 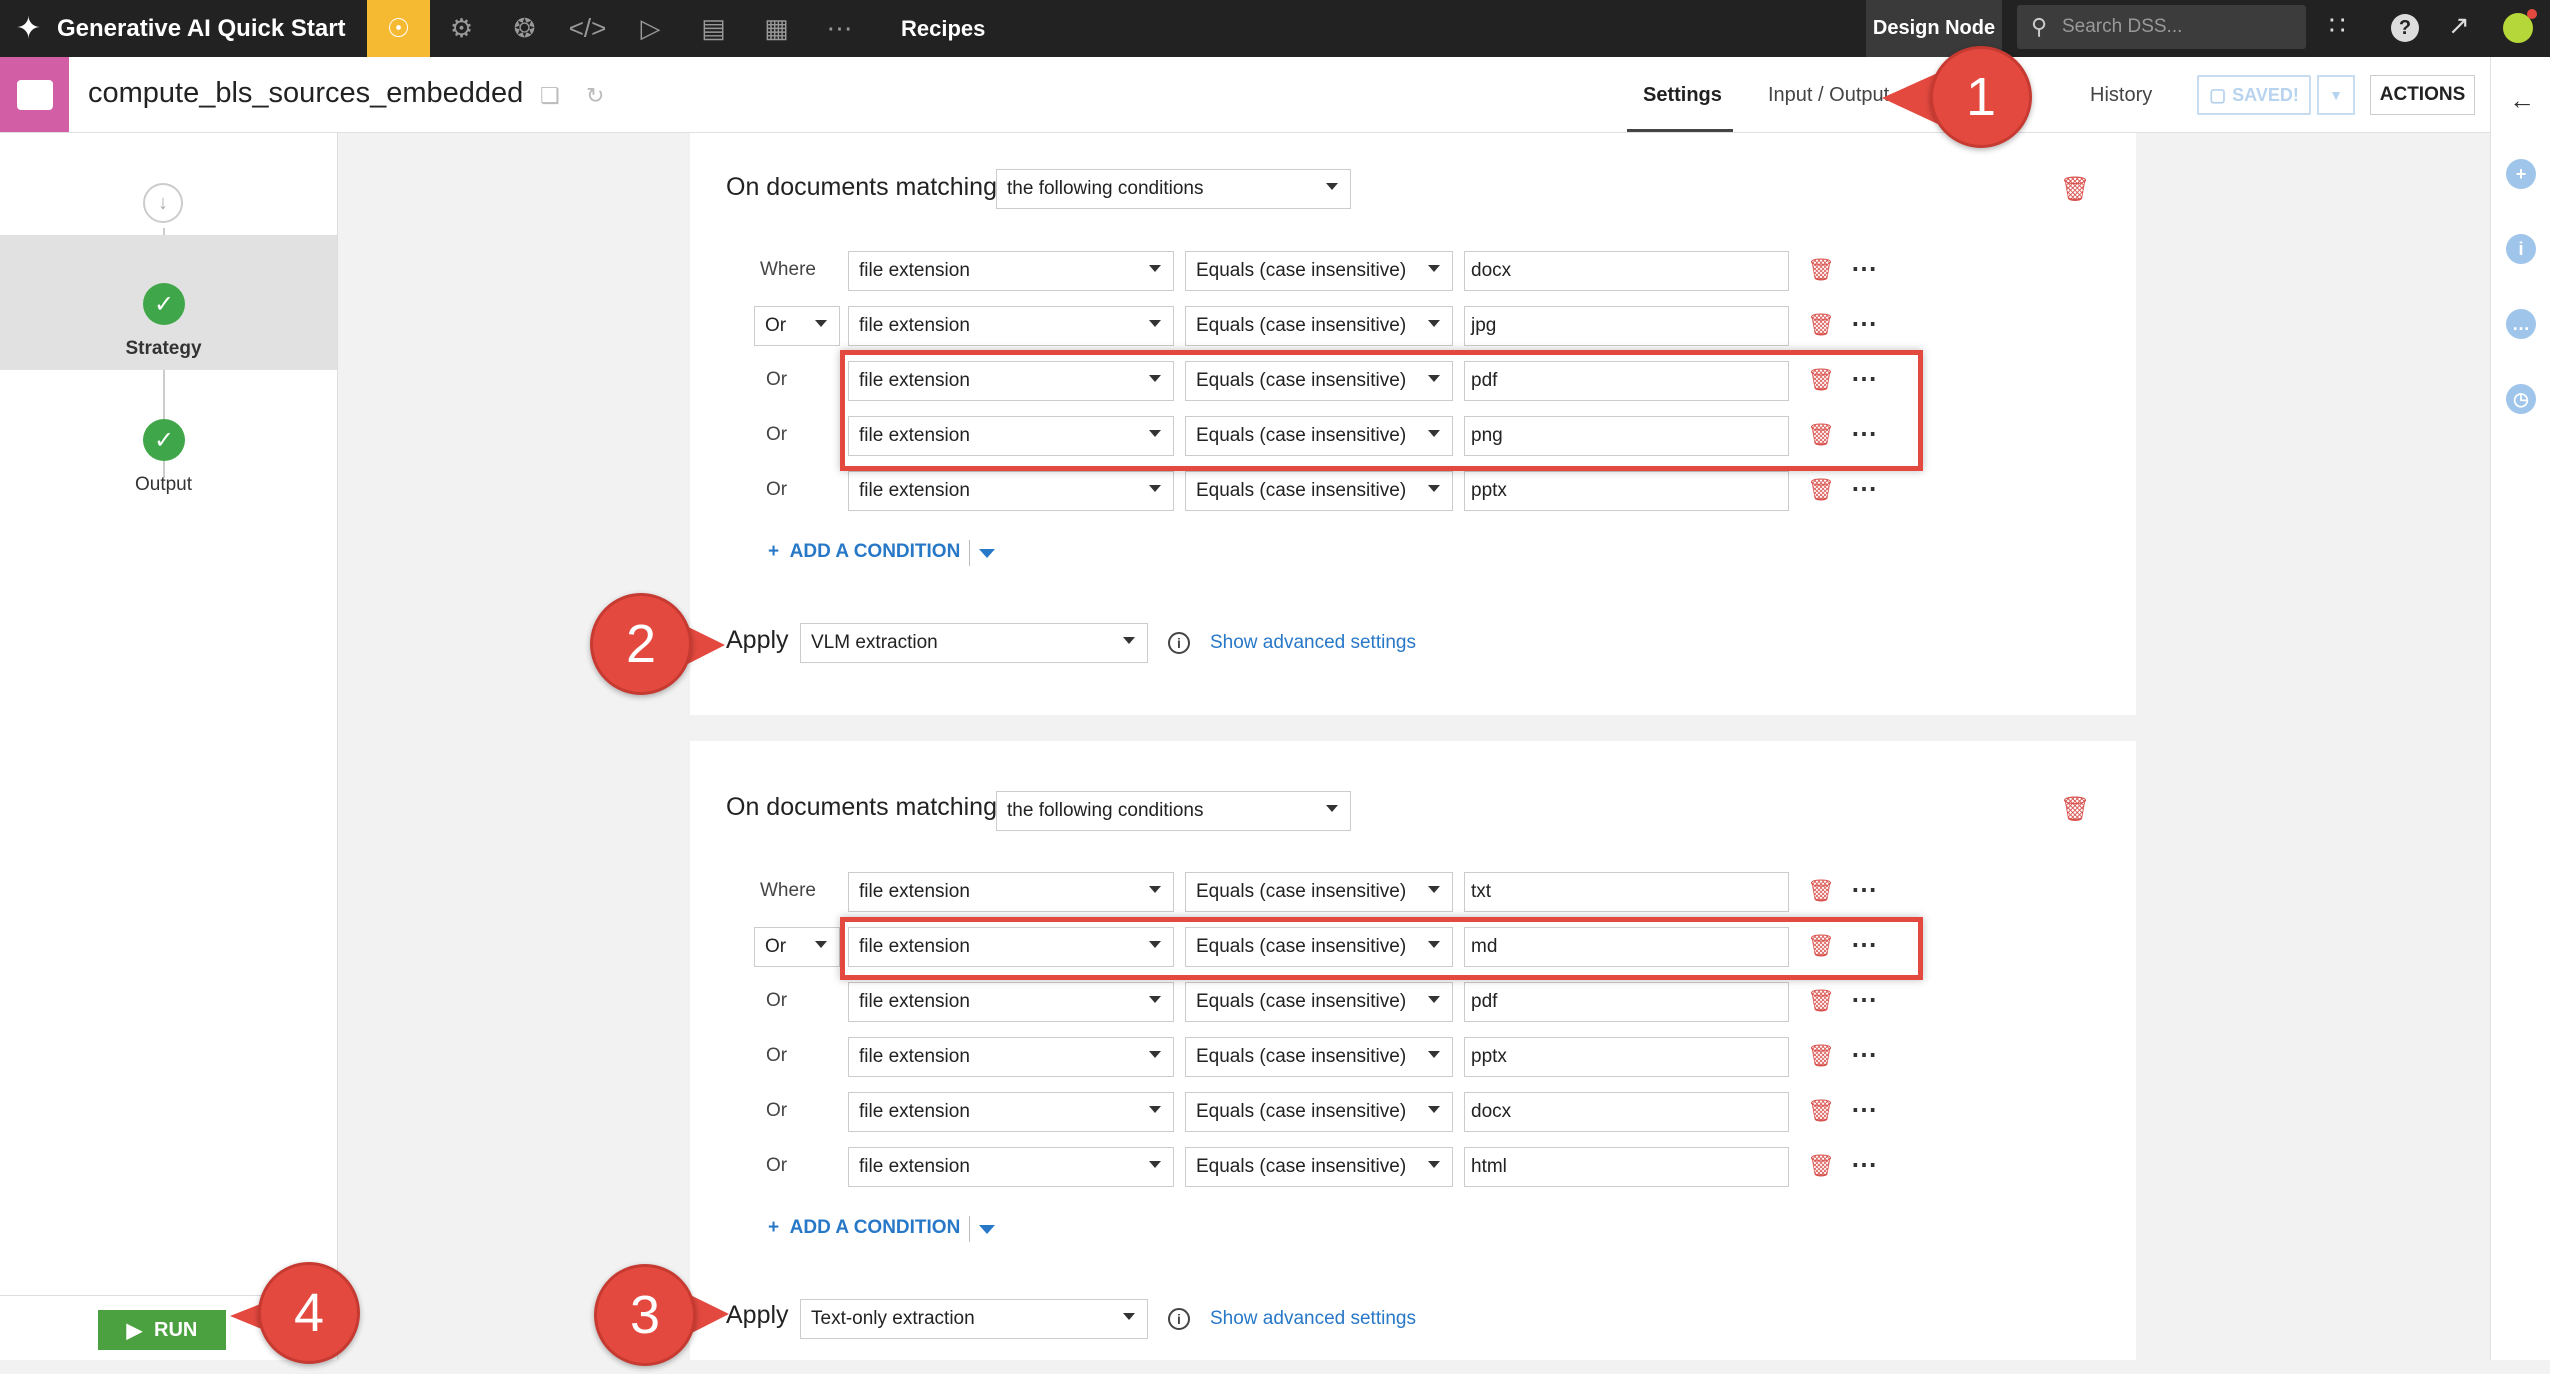 What do you see at coordinates (1934, 28) in the screenshot?
I see `design-node-label: Design Node` at bounding box center [1934, 28].